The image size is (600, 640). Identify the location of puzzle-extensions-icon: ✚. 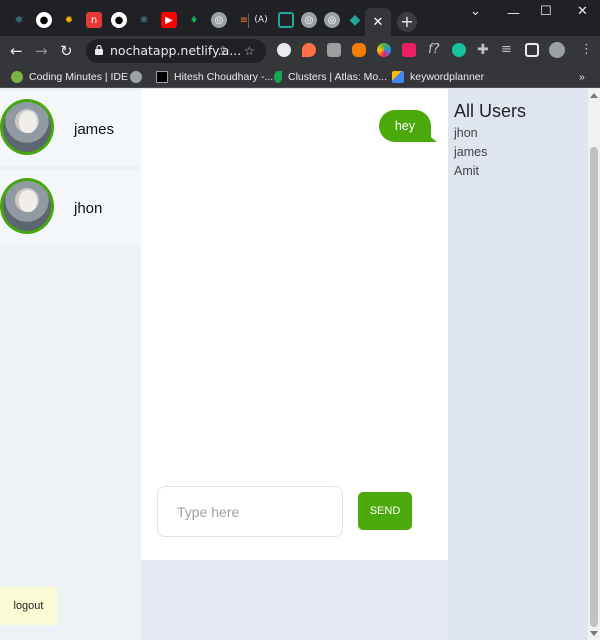
(483, 50).